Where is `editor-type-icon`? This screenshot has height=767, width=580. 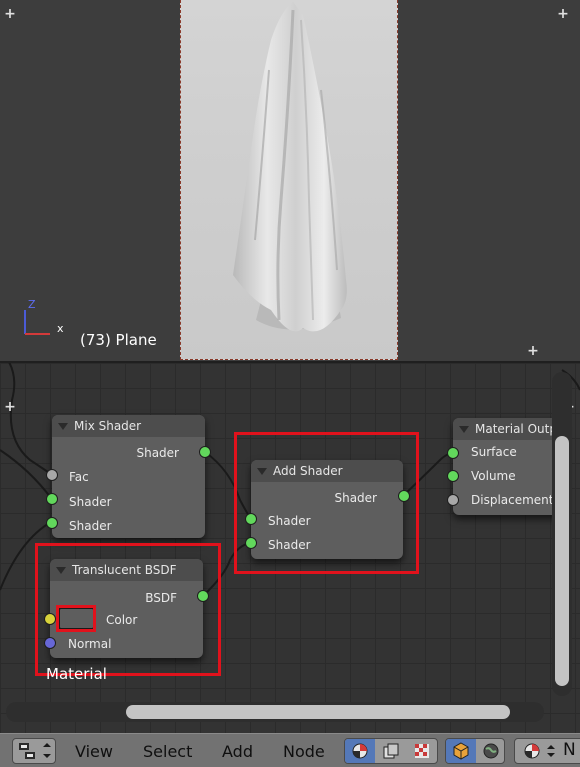
editor-type-icon is located at coordinates (35, 751).